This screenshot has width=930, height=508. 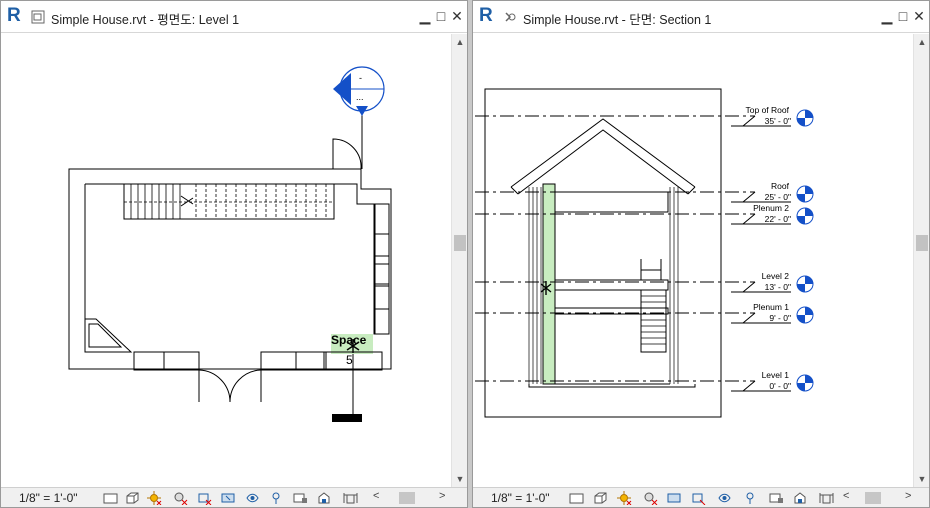 I want to click on view-titlebar: R Simple House.rvt - 단면: Section 1 ▁ □ ✕, so click(x=701, y=17).